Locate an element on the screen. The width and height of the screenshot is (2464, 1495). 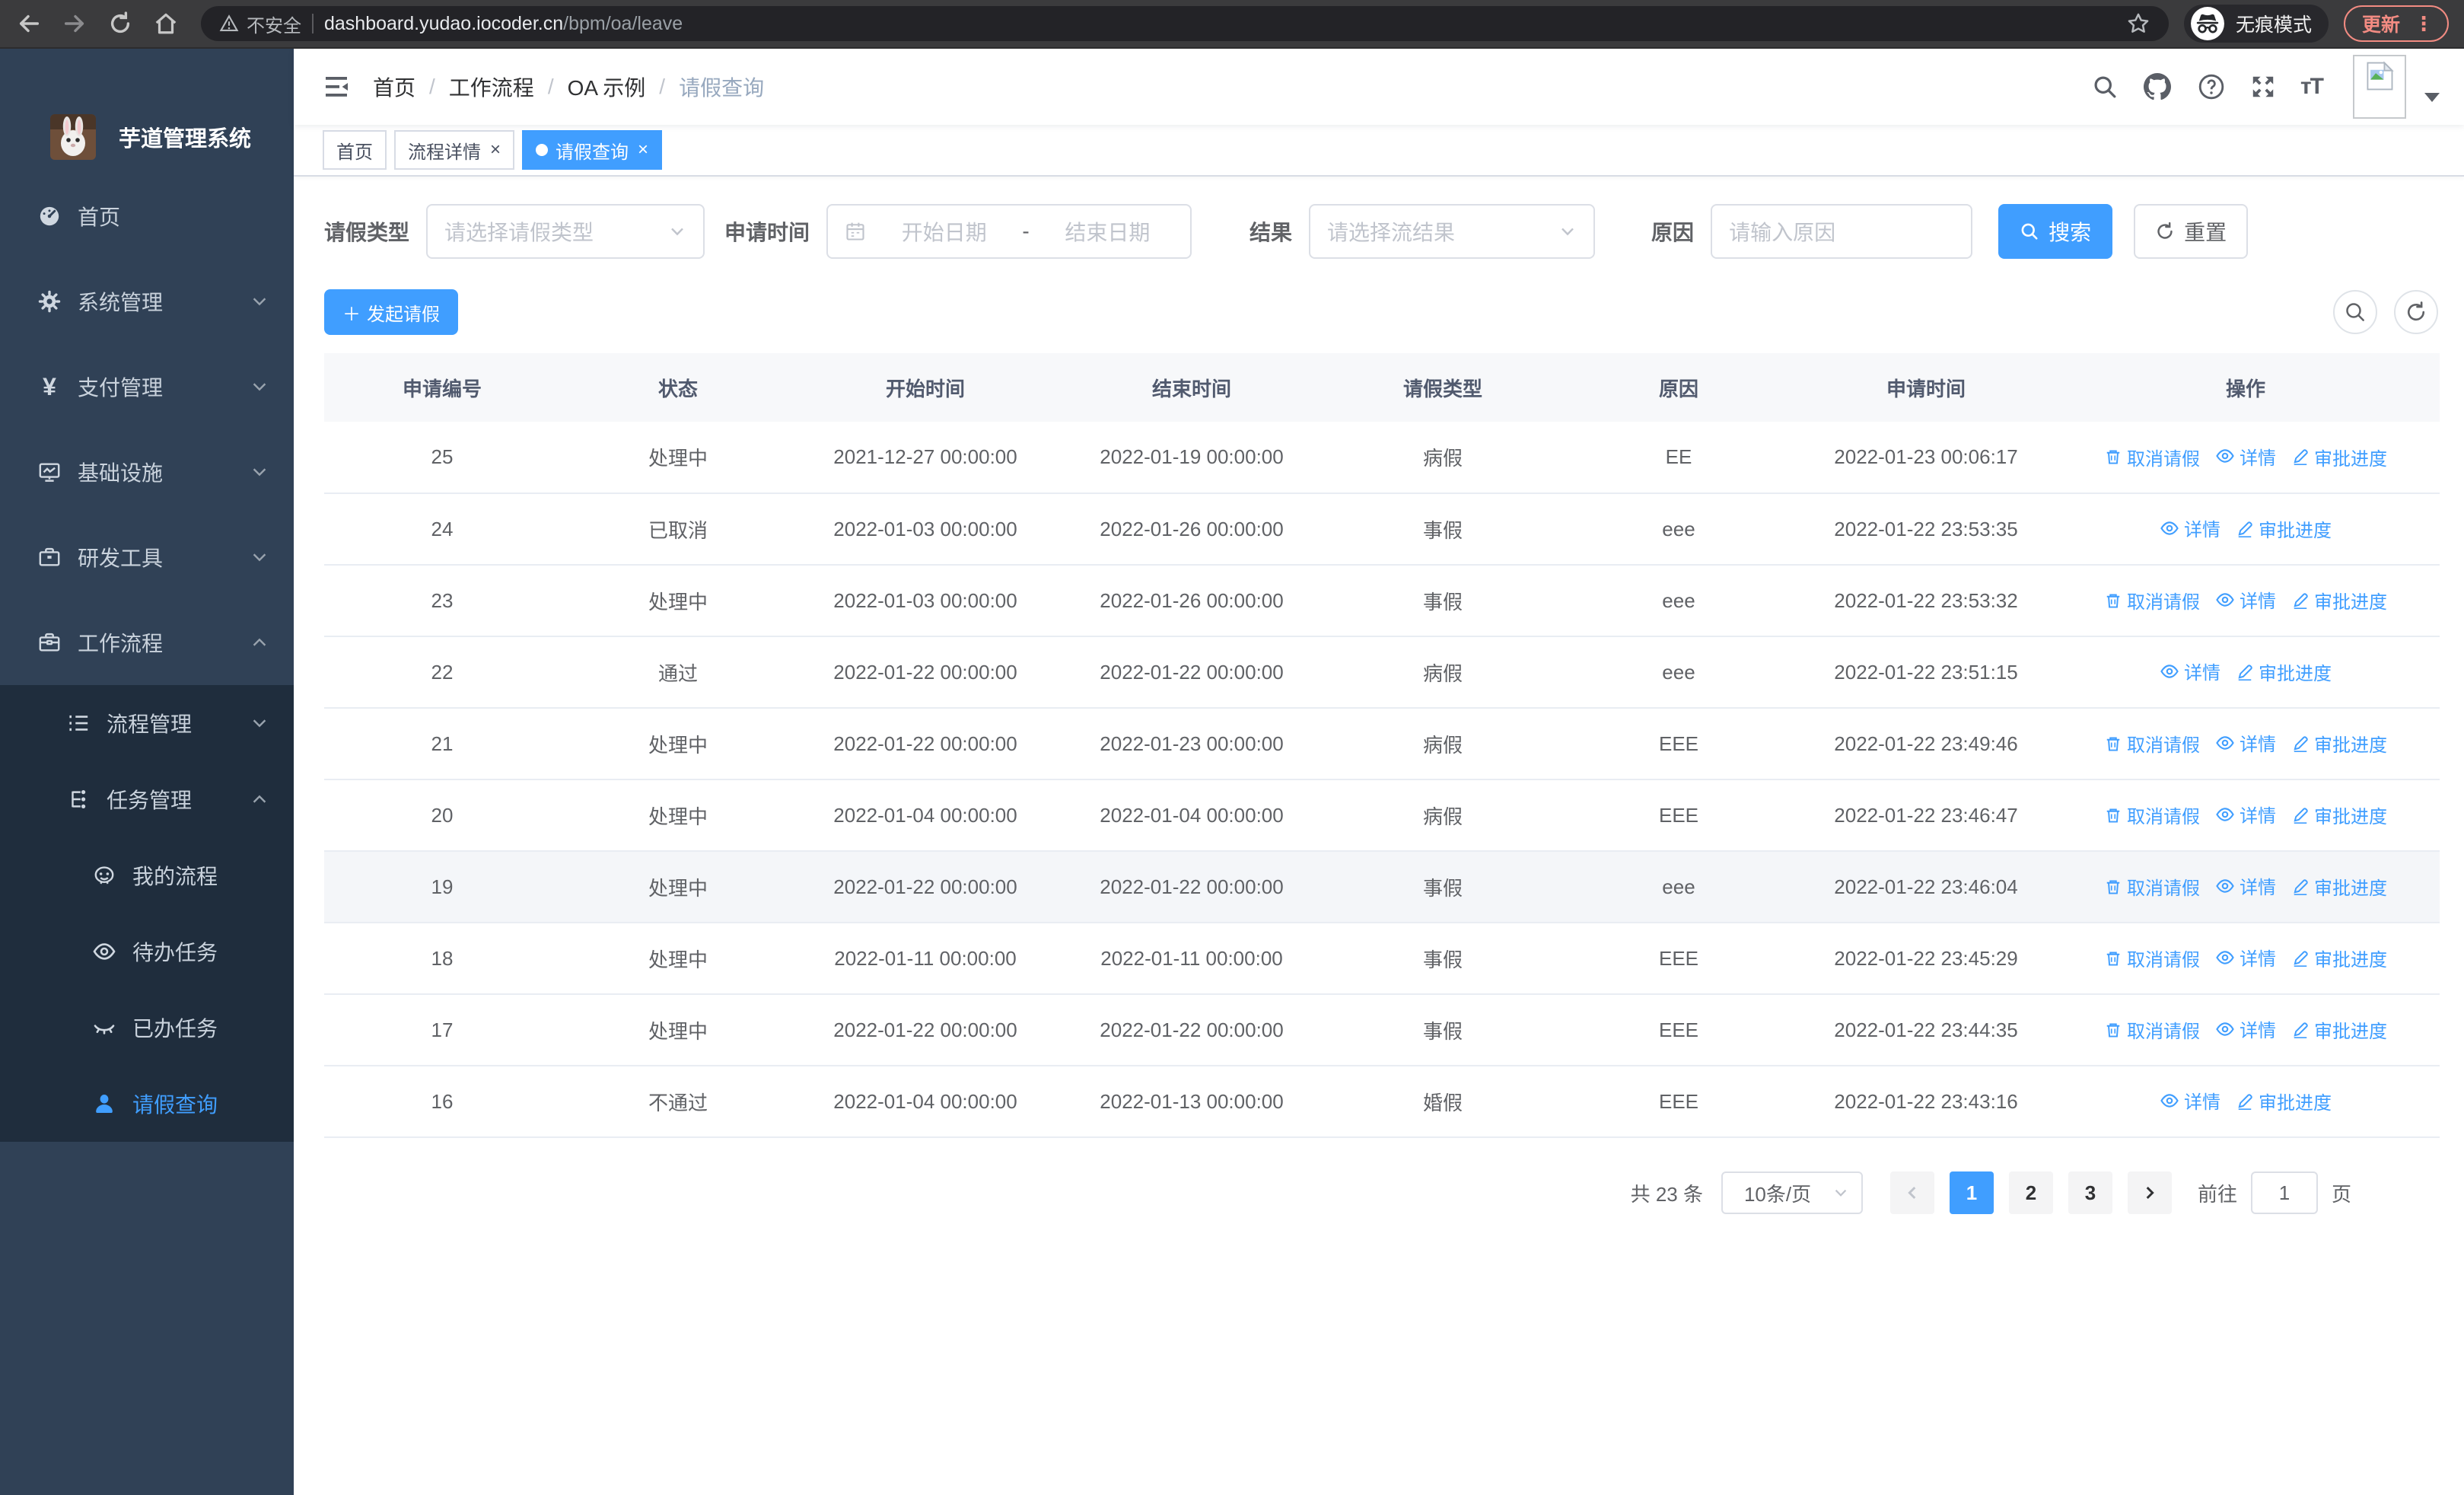
sidebar-item-devtools: 研发工具 is located at coordinates (147, 558).